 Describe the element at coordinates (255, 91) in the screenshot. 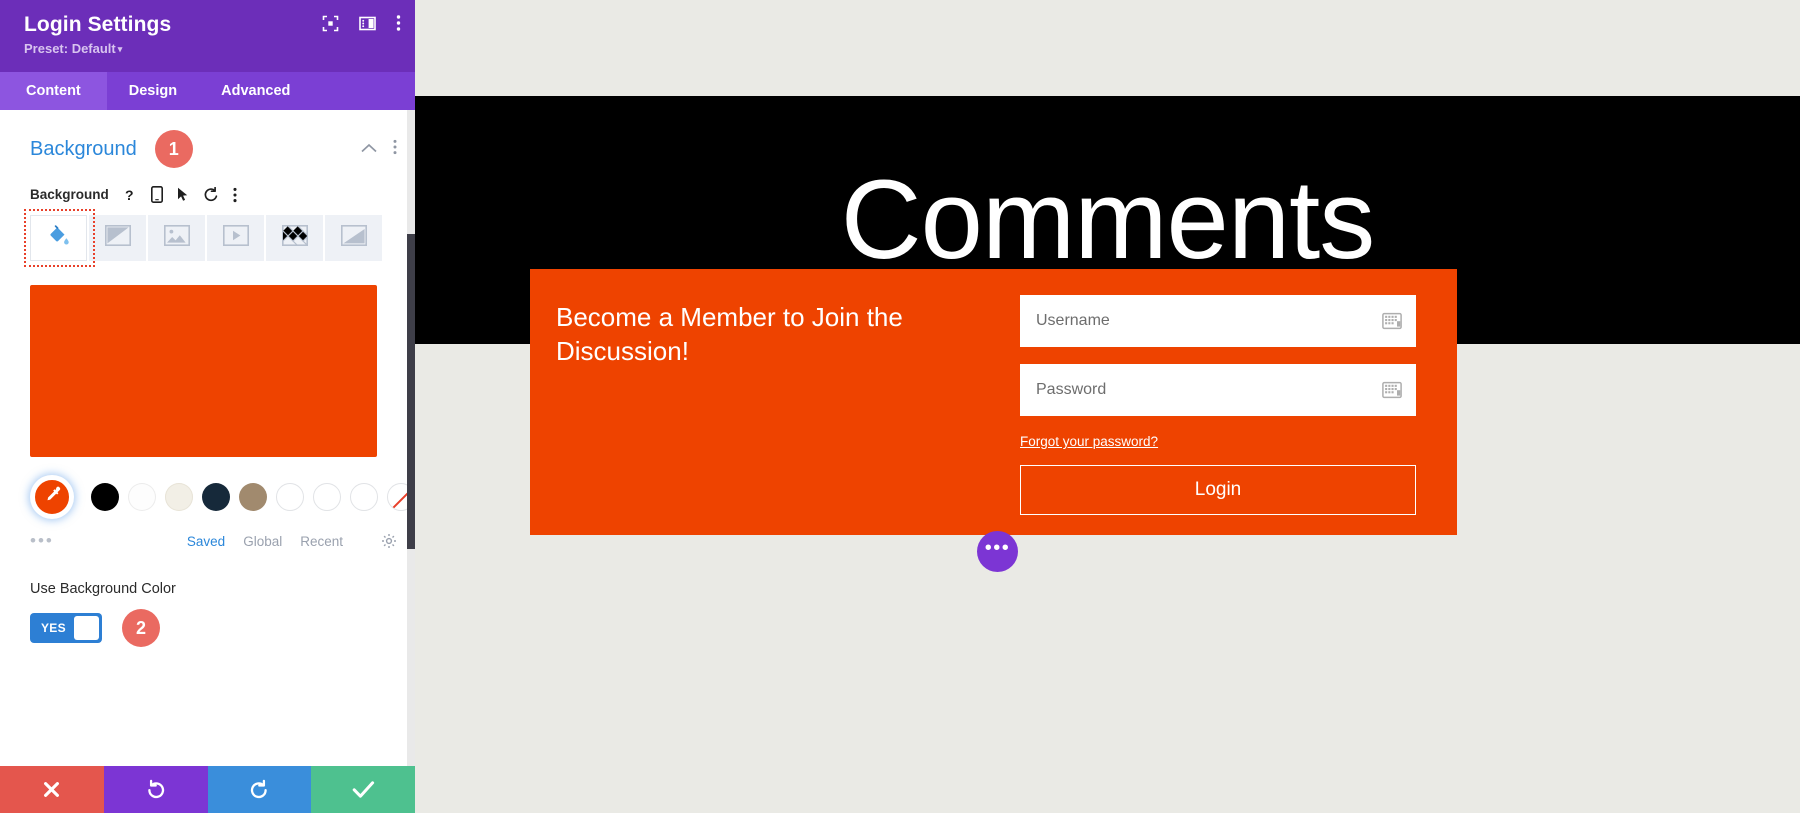

I see `tab-advanced: Advanced` at that location.